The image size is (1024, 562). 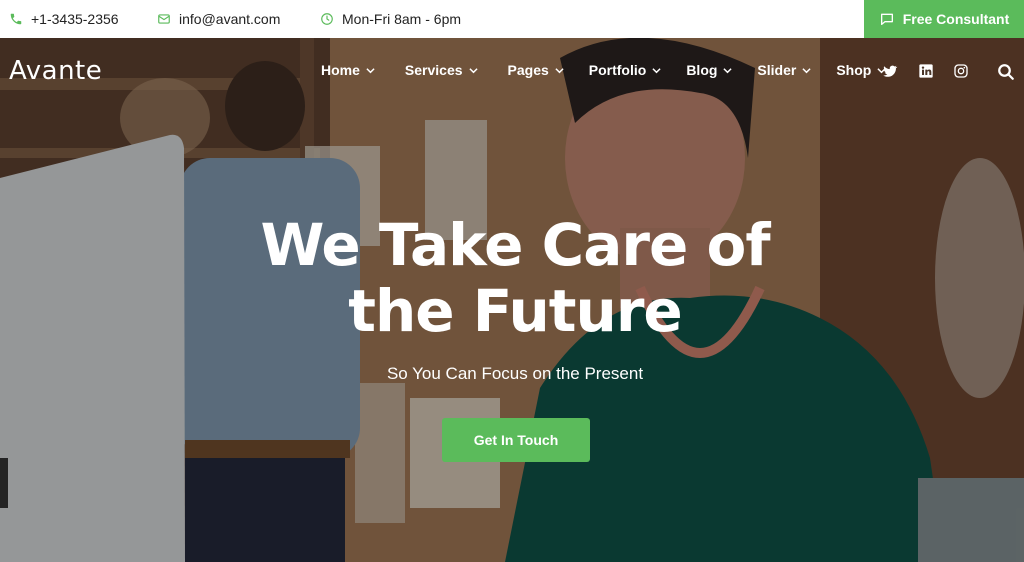 I want to click on nav-item-home: Home, so click(x=348, y=70).